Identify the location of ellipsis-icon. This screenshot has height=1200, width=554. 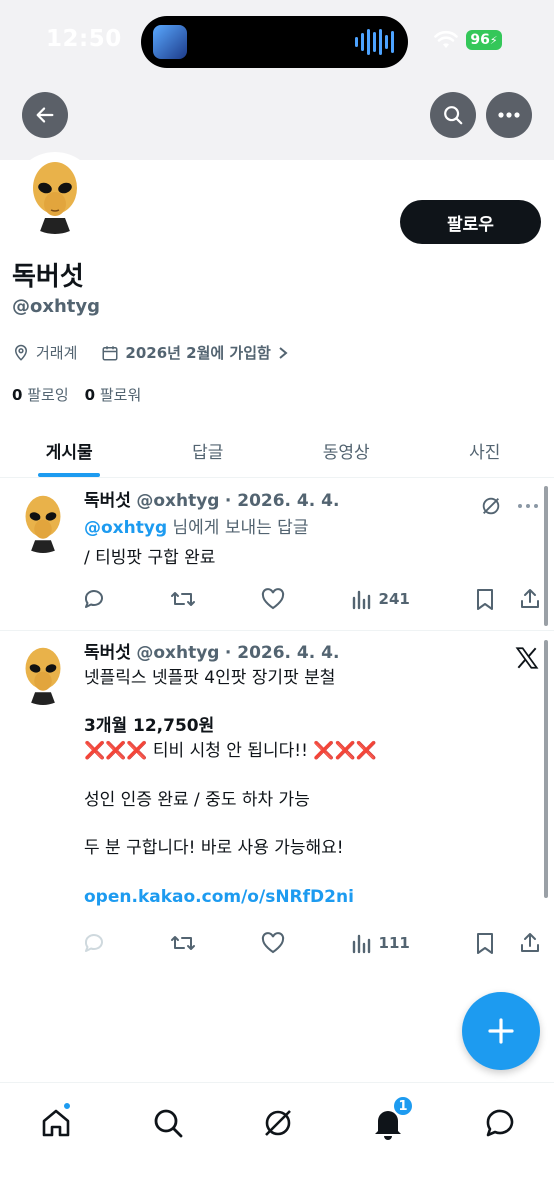
(509, 115).